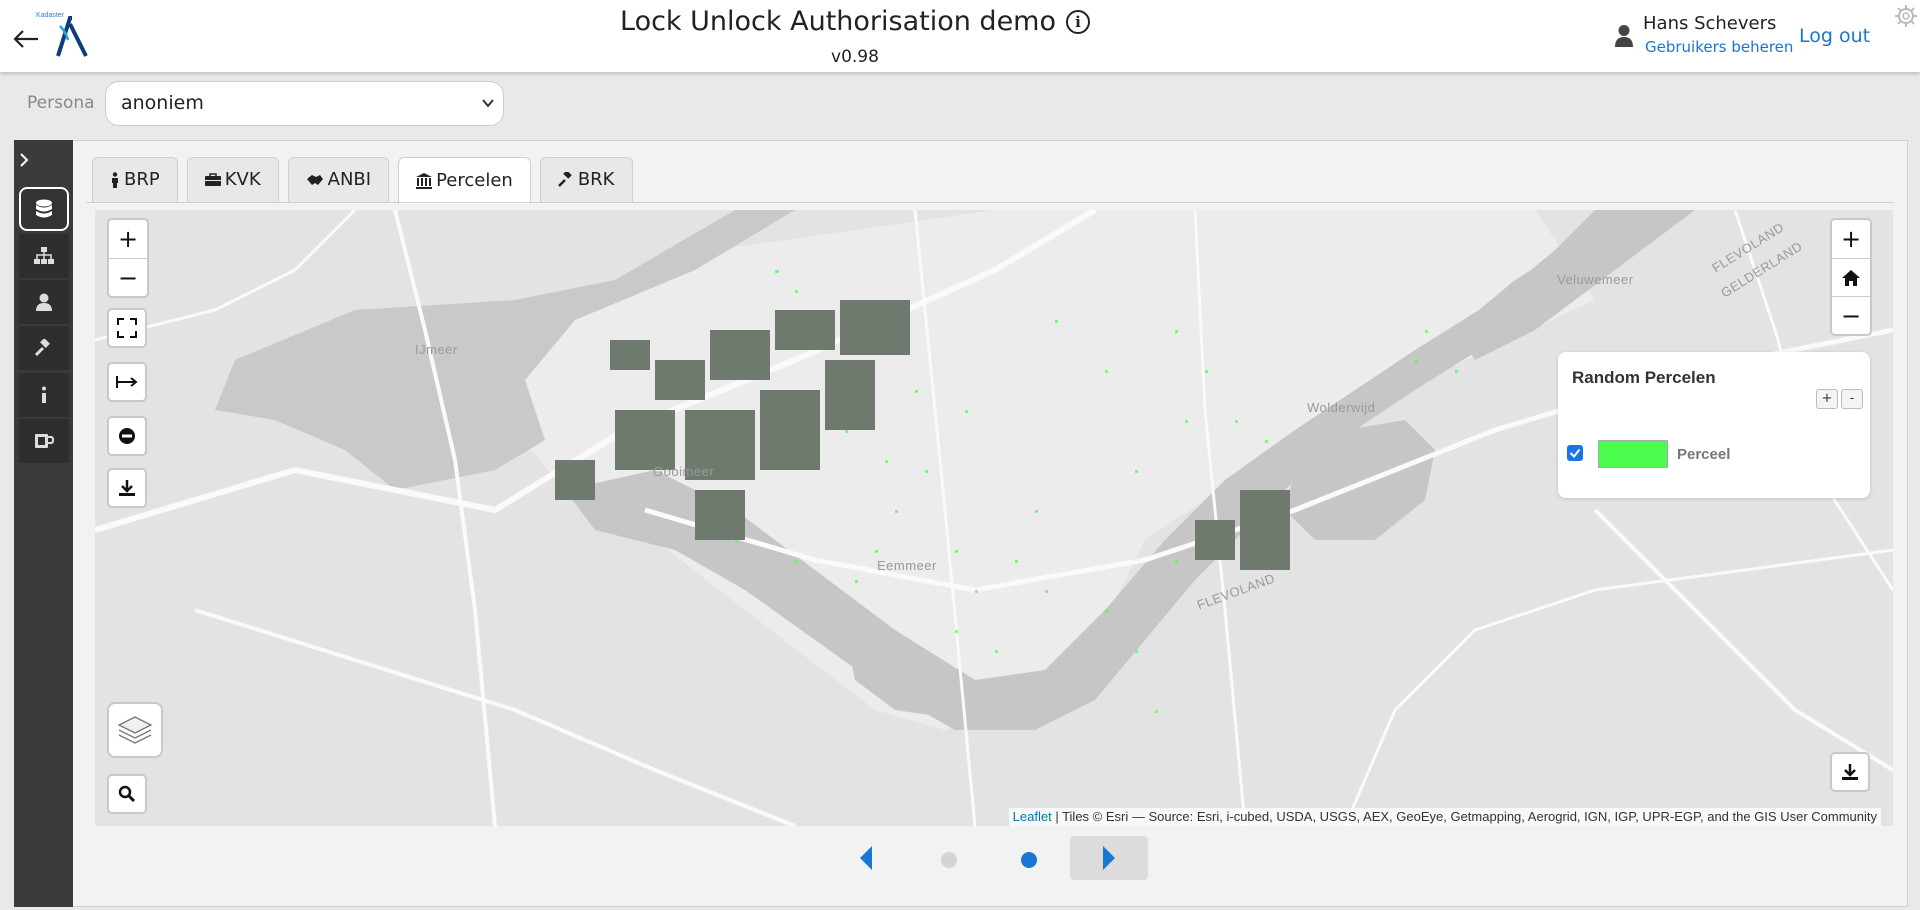 This screenshot has height=910, width=1920. What do you see at coordinates (855, 57) in the screenshot?
I see `app-version: v0.98` at bounding box center [855, 57].